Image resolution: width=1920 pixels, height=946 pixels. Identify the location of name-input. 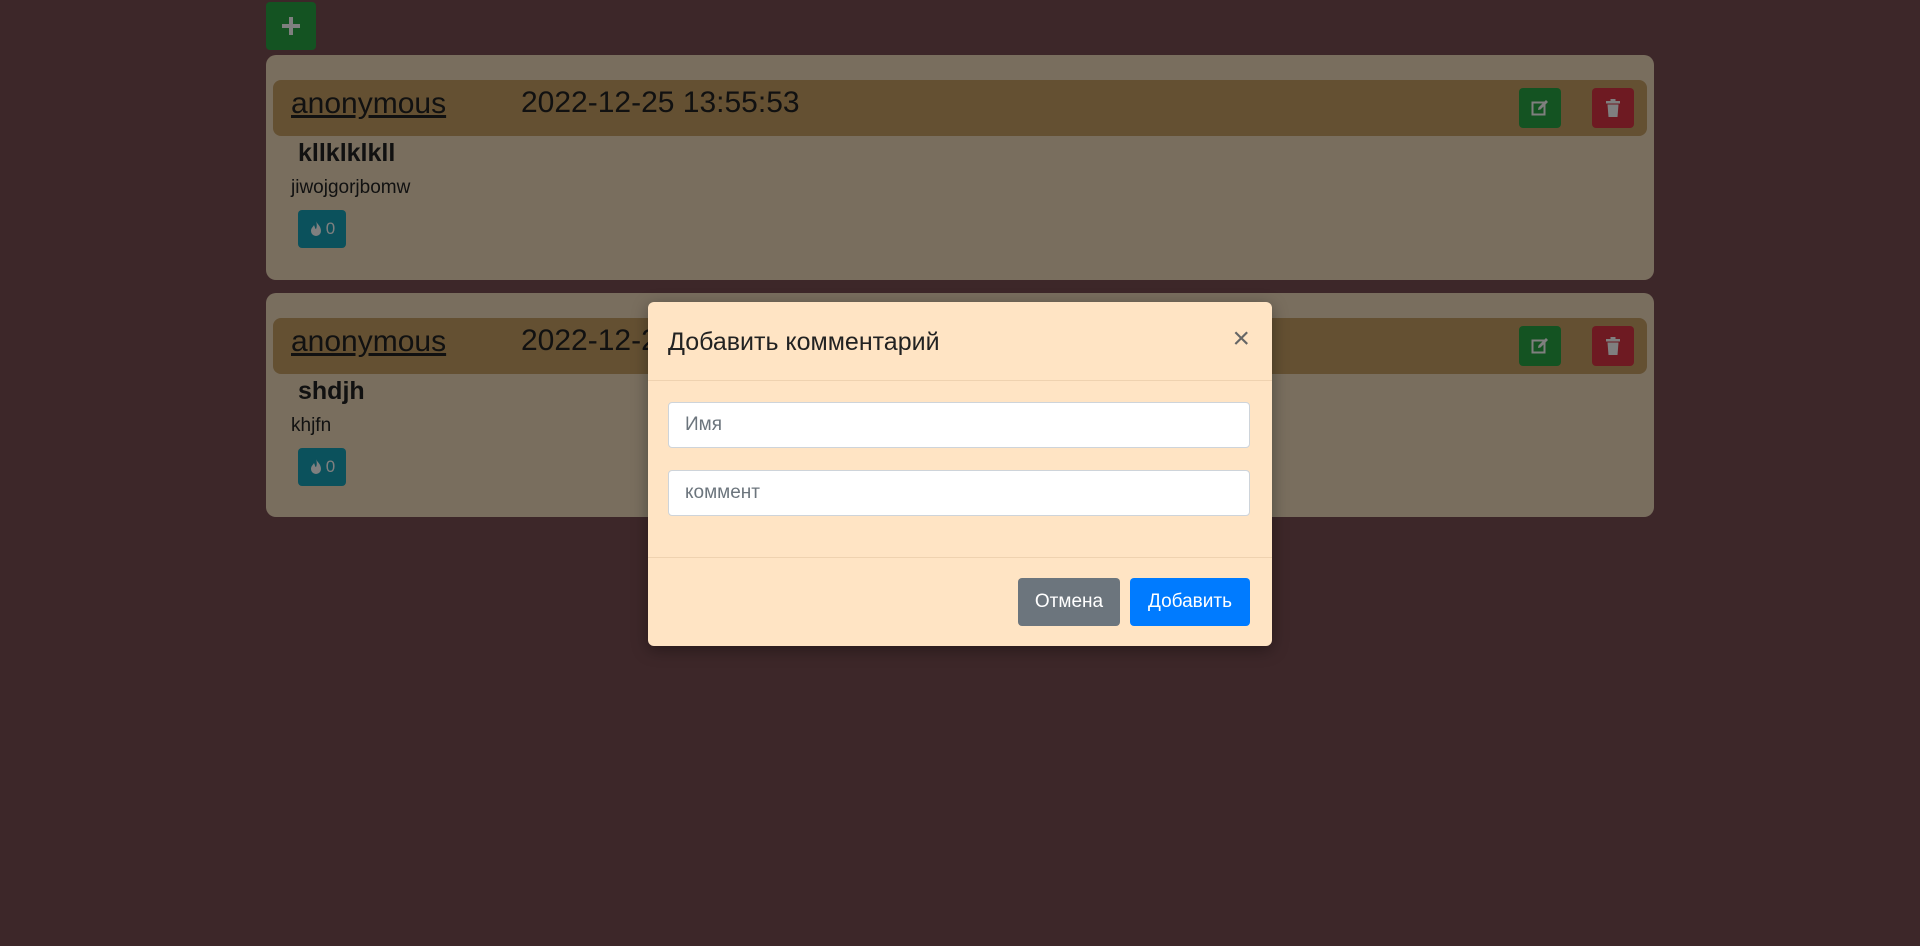
(959, 425).